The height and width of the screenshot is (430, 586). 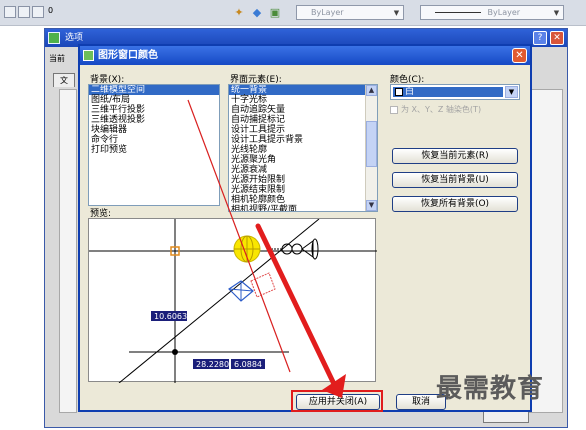 I want to click on element-item: 统一背景, so click(x=297, y=90).